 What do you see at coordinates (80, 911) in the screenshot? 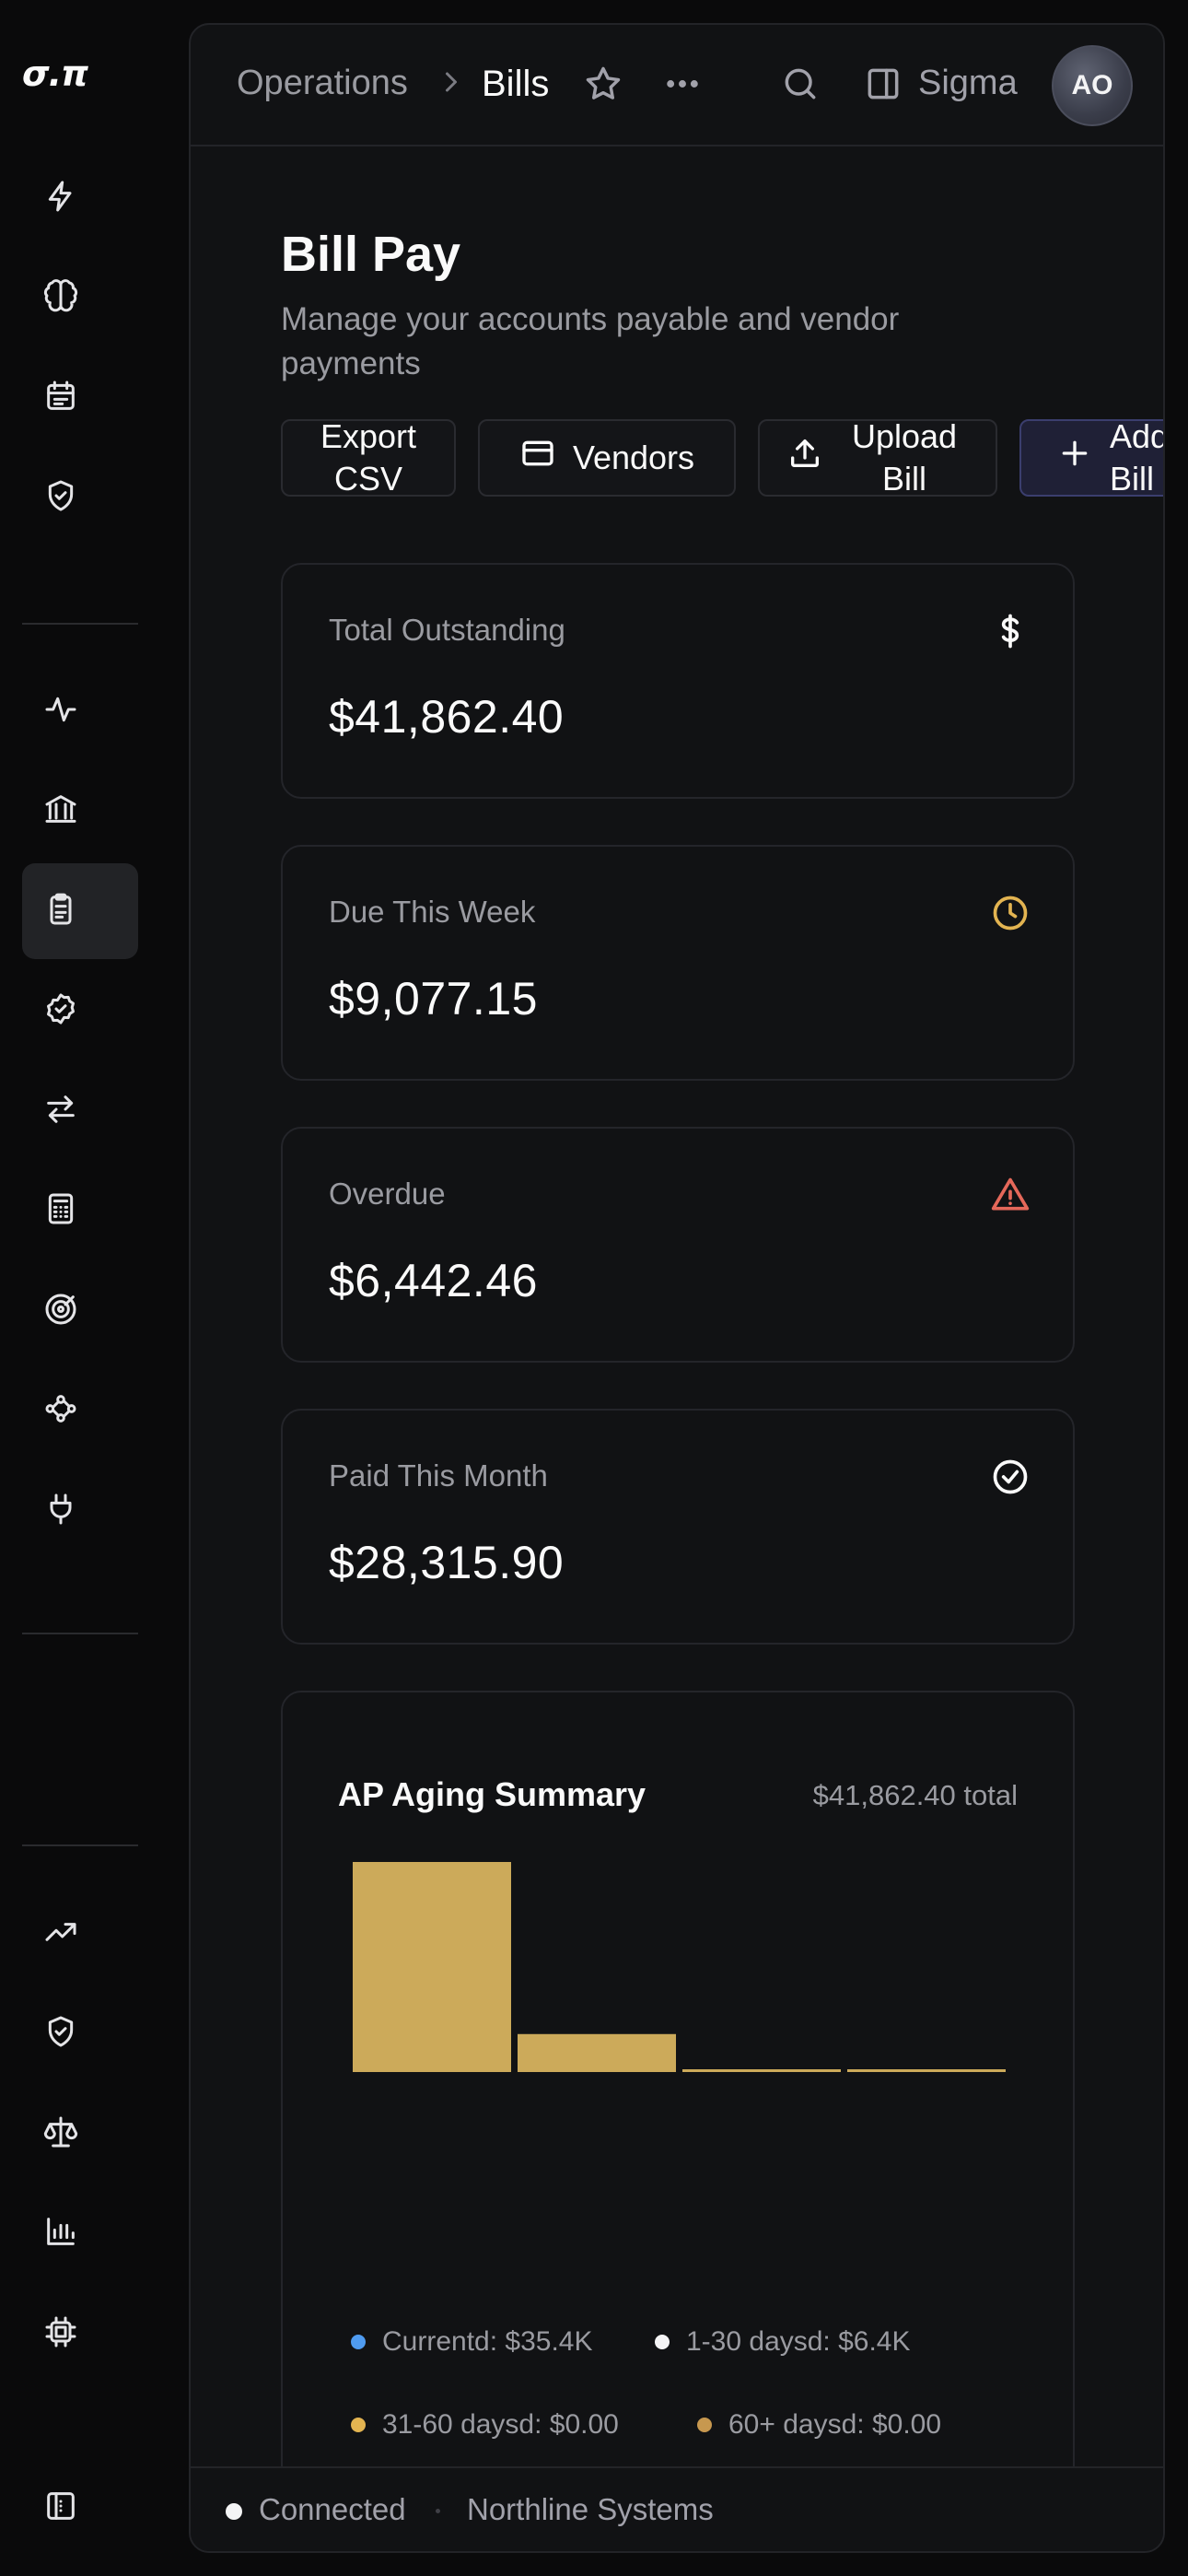
I see `rail-item-clipboard` at bounding box center [80, 911].